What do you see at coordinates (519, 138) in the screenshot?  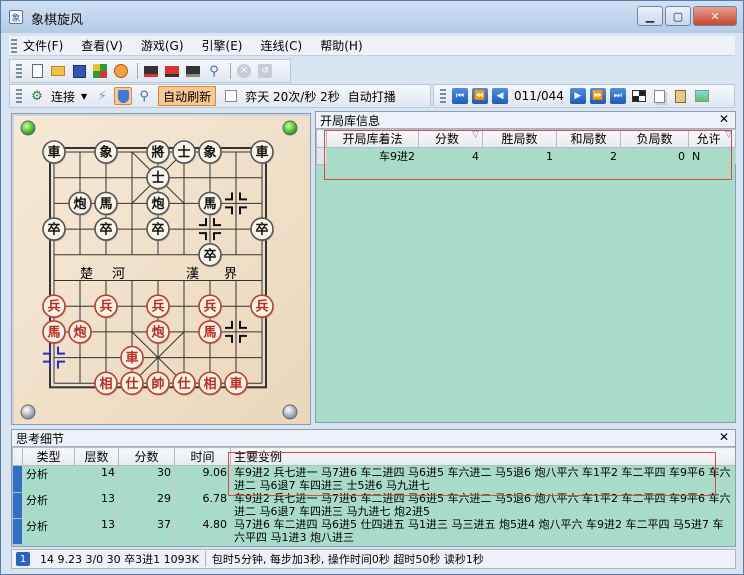 I see `column-header-wins: 胜局数` at bounding box center [519, 138].